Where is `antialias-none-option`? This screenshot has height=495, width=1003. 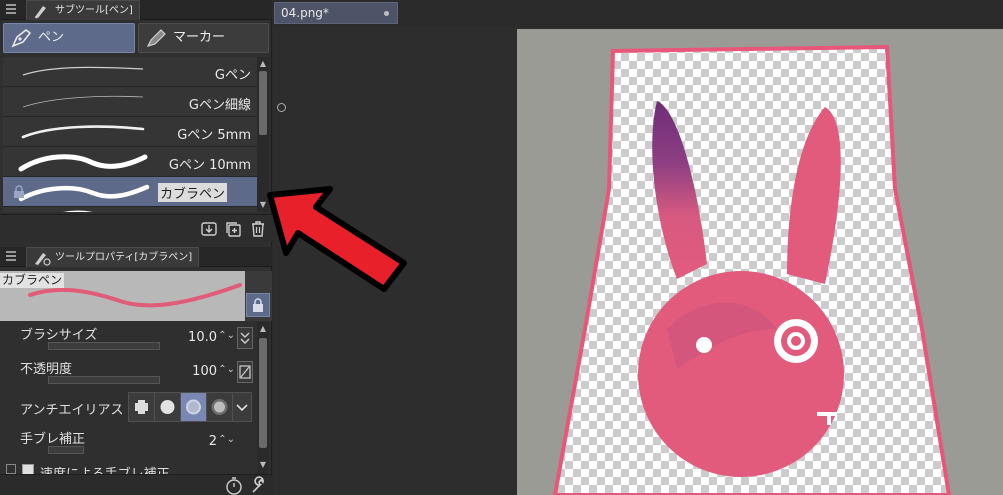 antialias-none-option is located at coordinates (141, 407).